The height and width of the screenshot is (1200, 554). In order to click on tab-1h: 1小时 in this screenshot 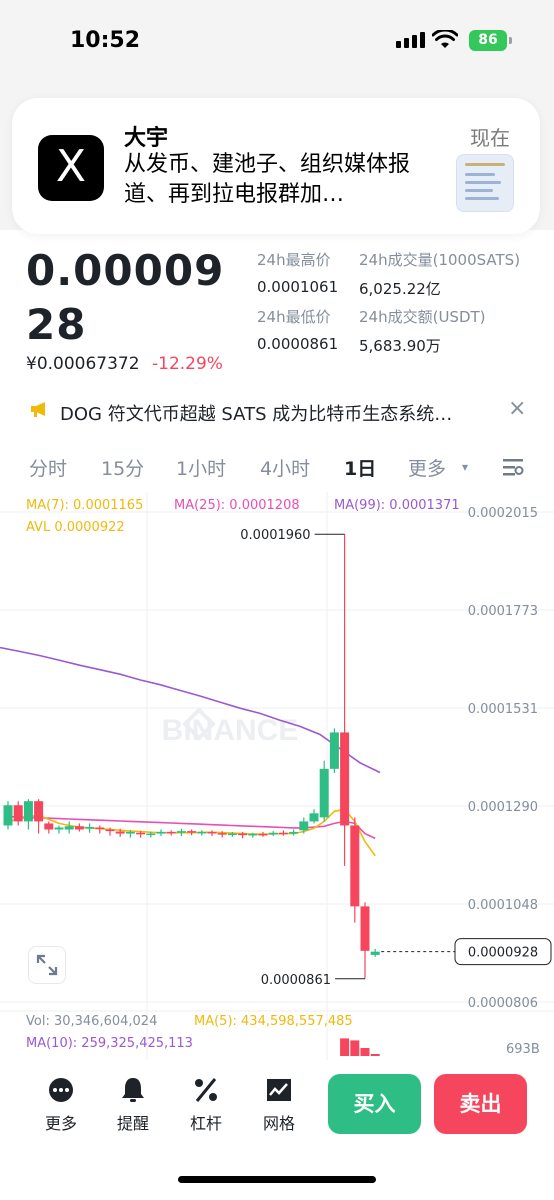, I will do `click(201, 467)`.